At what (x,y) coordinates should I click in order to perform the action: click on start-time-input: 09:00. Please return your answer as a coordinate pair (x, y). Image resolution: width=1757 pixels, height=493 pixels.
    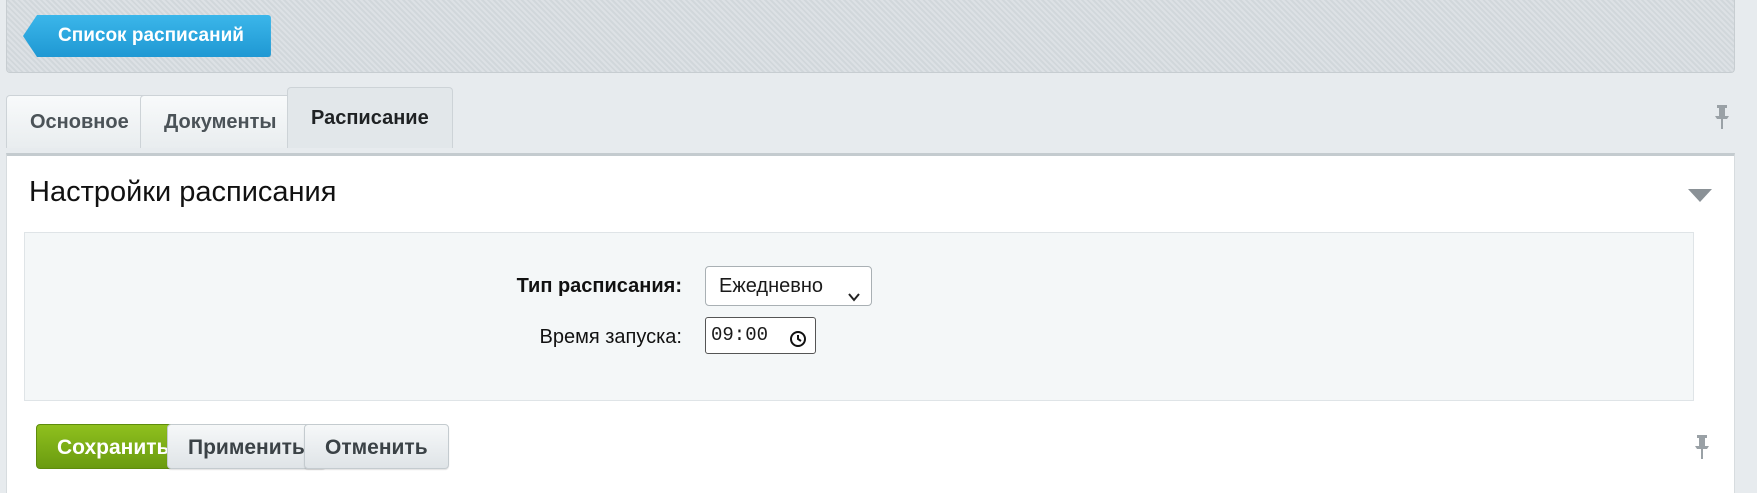
    Looking at the image, I should click on (760, 335).